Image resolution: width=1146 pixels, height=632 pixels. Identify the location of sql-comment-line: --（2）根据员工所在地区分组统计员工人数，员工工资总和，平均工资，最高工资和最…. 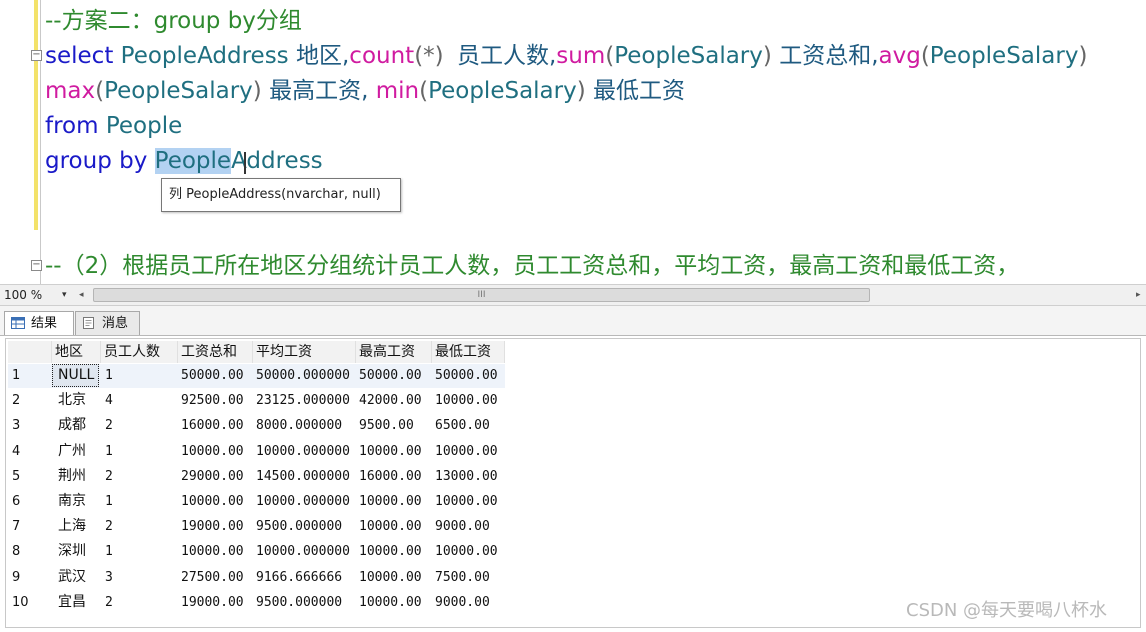
(532, 266).